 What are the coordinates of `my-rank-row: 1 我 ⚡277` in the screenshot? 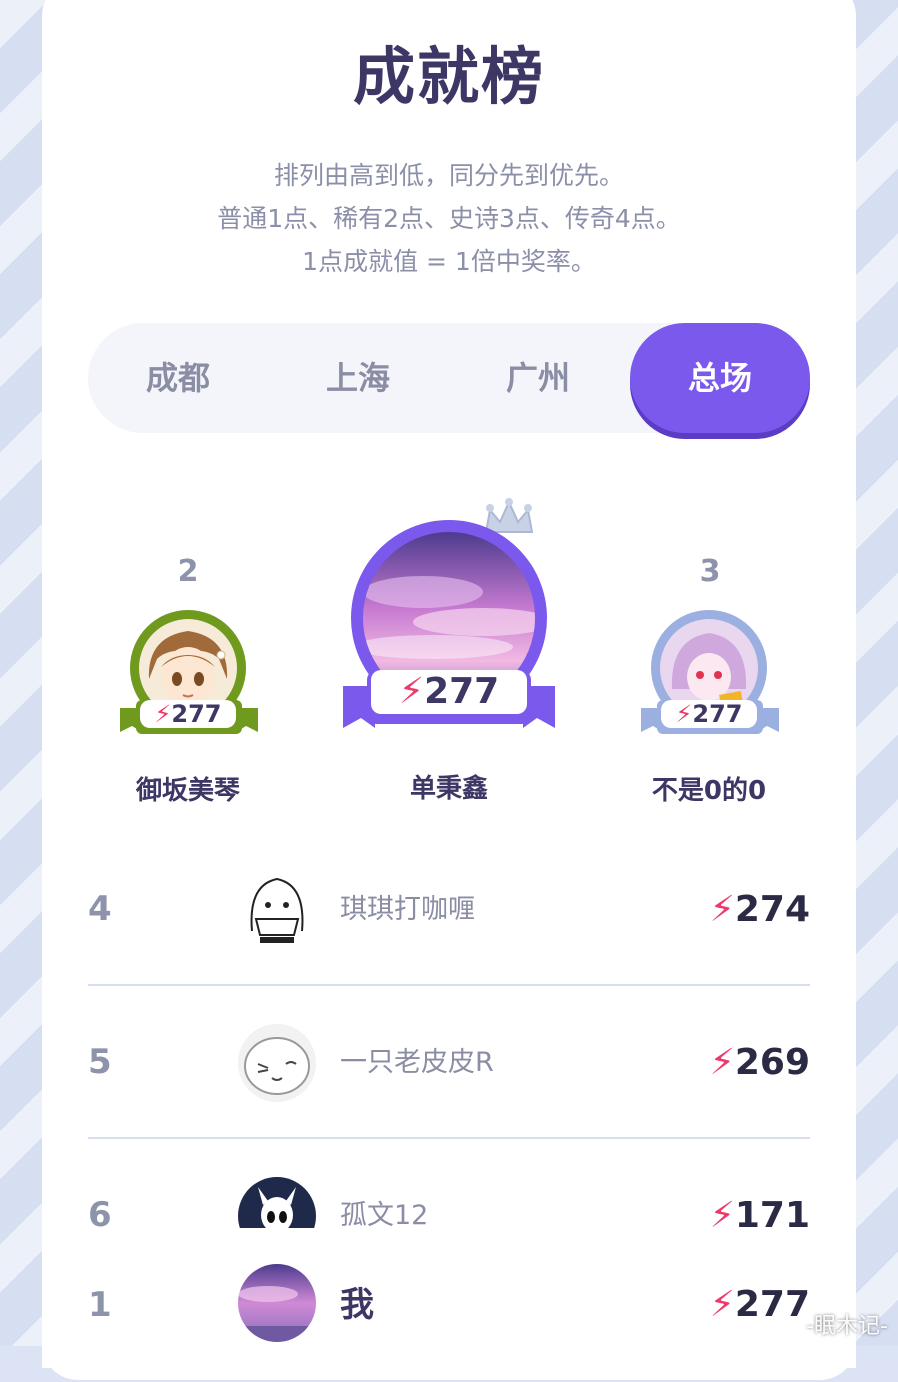 It's located at (449, 1288).